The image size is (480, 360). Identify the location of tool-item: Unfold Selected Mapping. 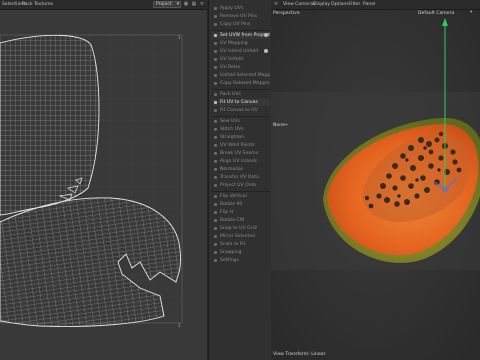
(241, 75).